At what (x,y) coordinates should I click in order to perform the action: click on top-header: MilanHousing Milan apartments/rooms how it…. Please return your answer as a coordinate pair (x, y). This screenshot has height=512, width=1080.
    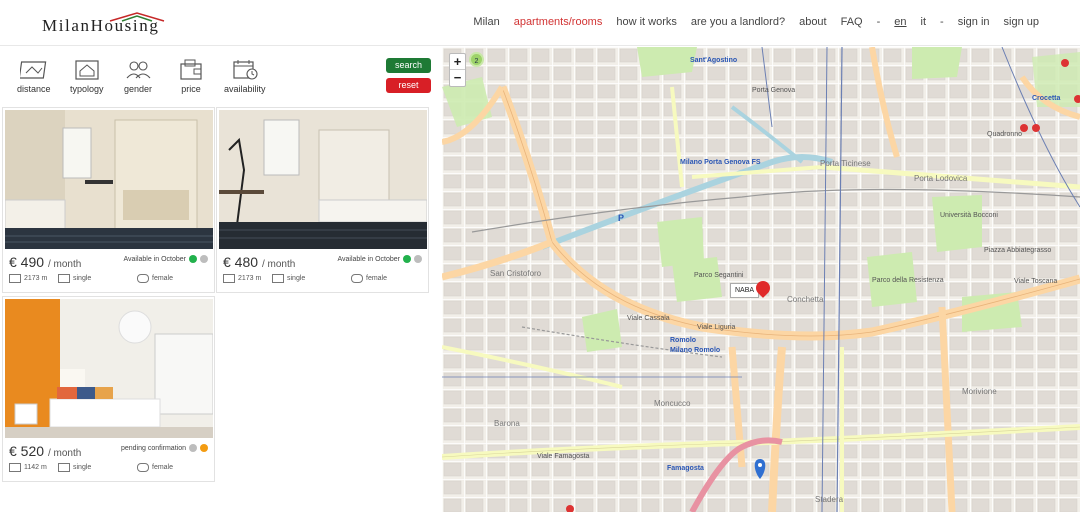
    Looking at the image, I should click on (540, 23).